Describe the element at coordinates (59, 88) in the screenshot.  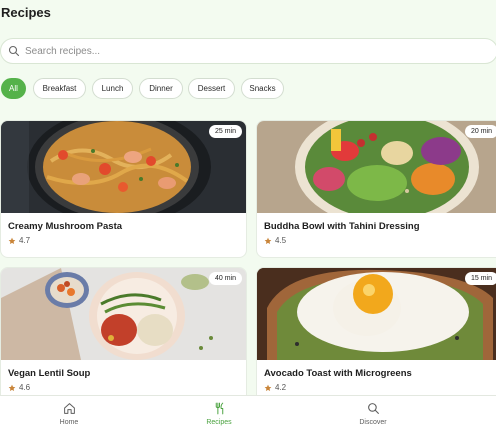
I see `filter-chip-breakfast: Breakfast` at that location.